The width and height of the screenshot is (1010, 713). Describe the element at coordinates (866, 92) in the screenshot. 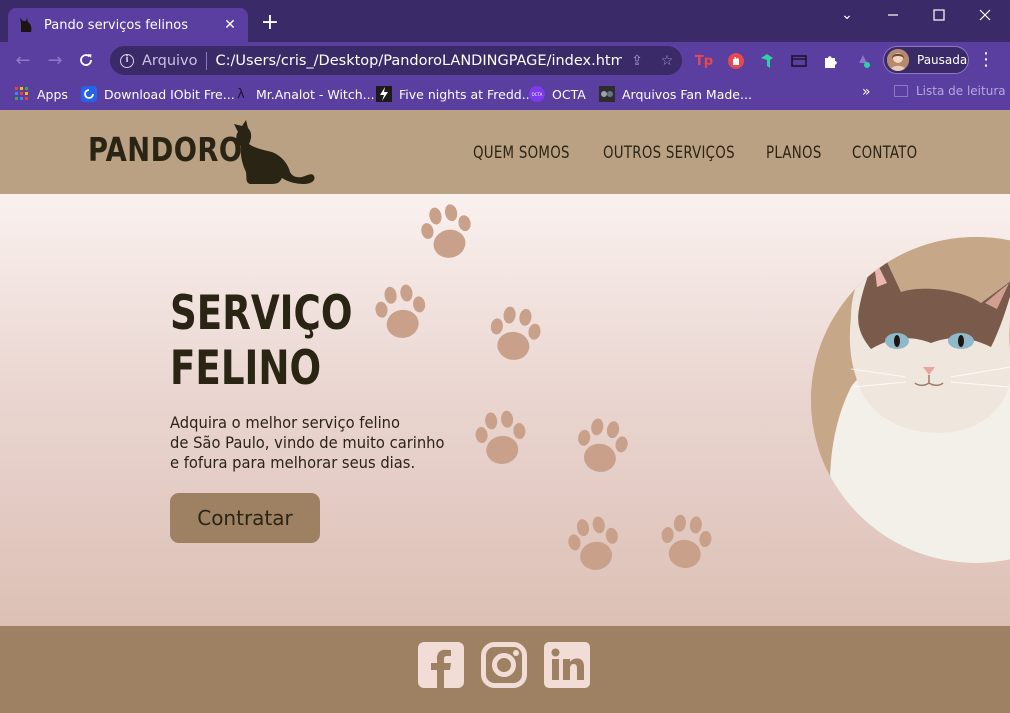

I see `bookmarks-overflow-icon: »` at that location.